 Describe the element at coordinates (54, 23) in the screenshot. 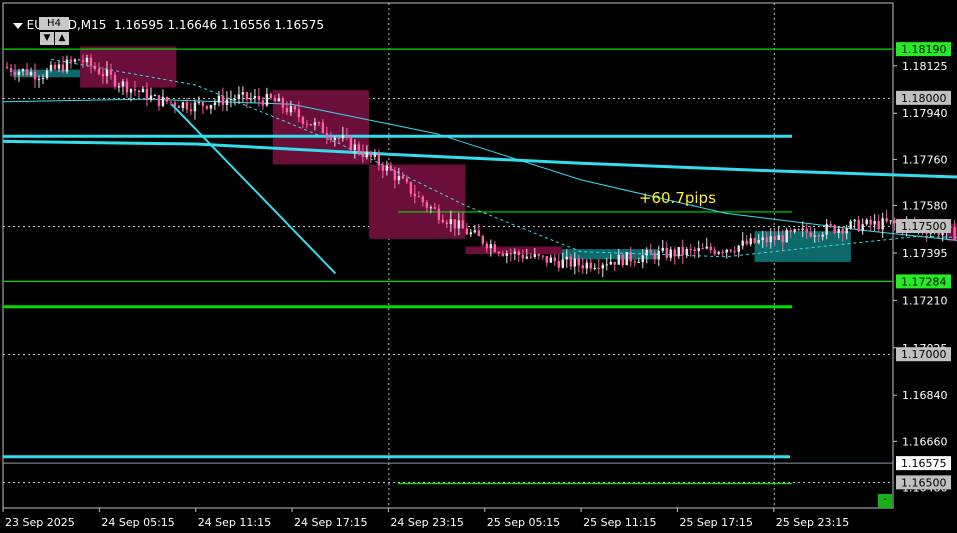

I see `timeframe-label: H4` at that location.